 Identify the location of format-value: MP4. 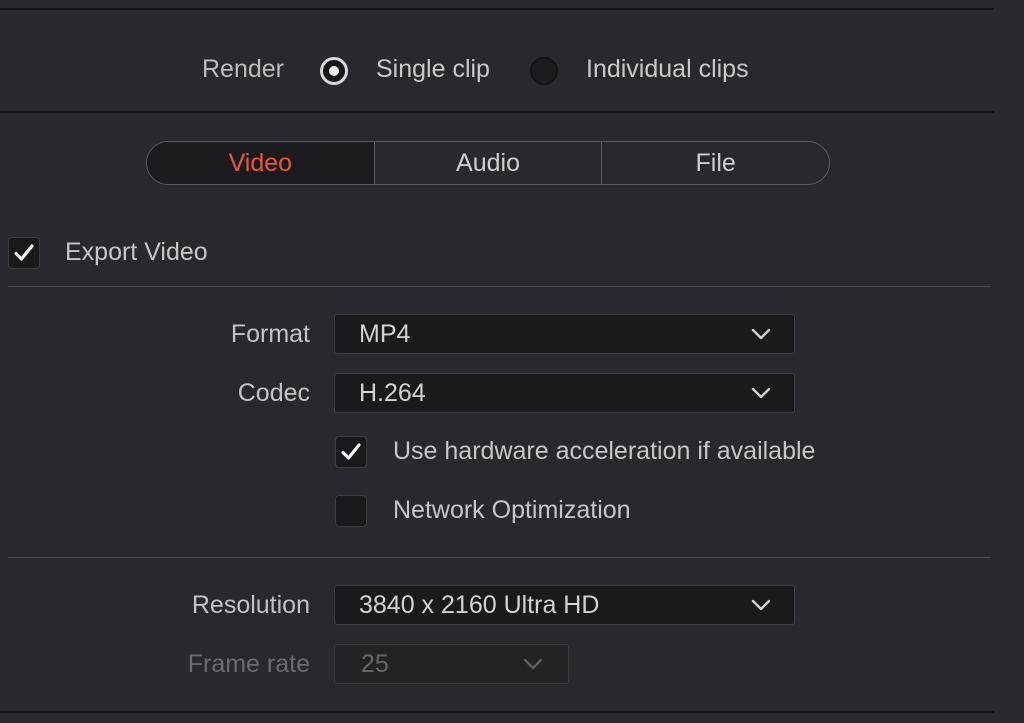
(385, 333).